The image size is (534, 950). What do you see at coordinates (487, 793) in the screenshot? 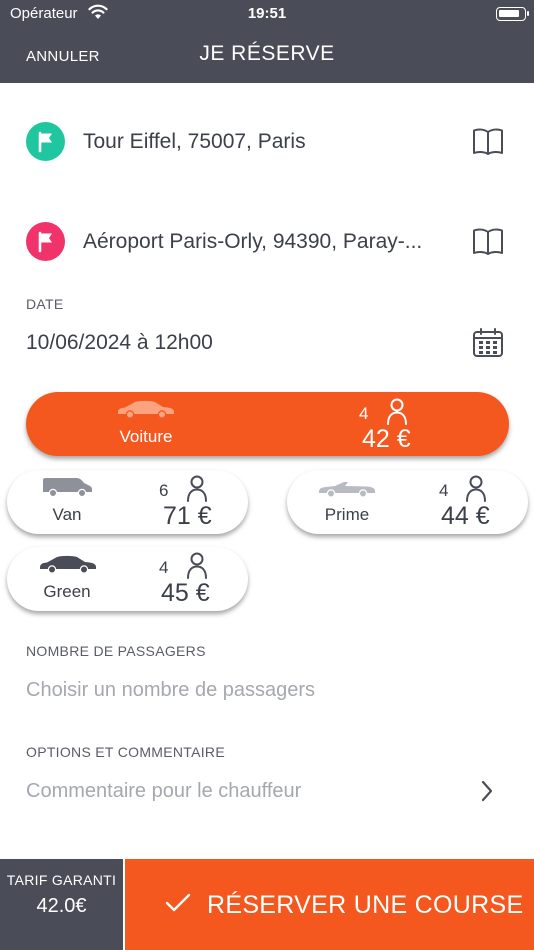
I see `chevron-right-icon` at bounding box center [487, 793].